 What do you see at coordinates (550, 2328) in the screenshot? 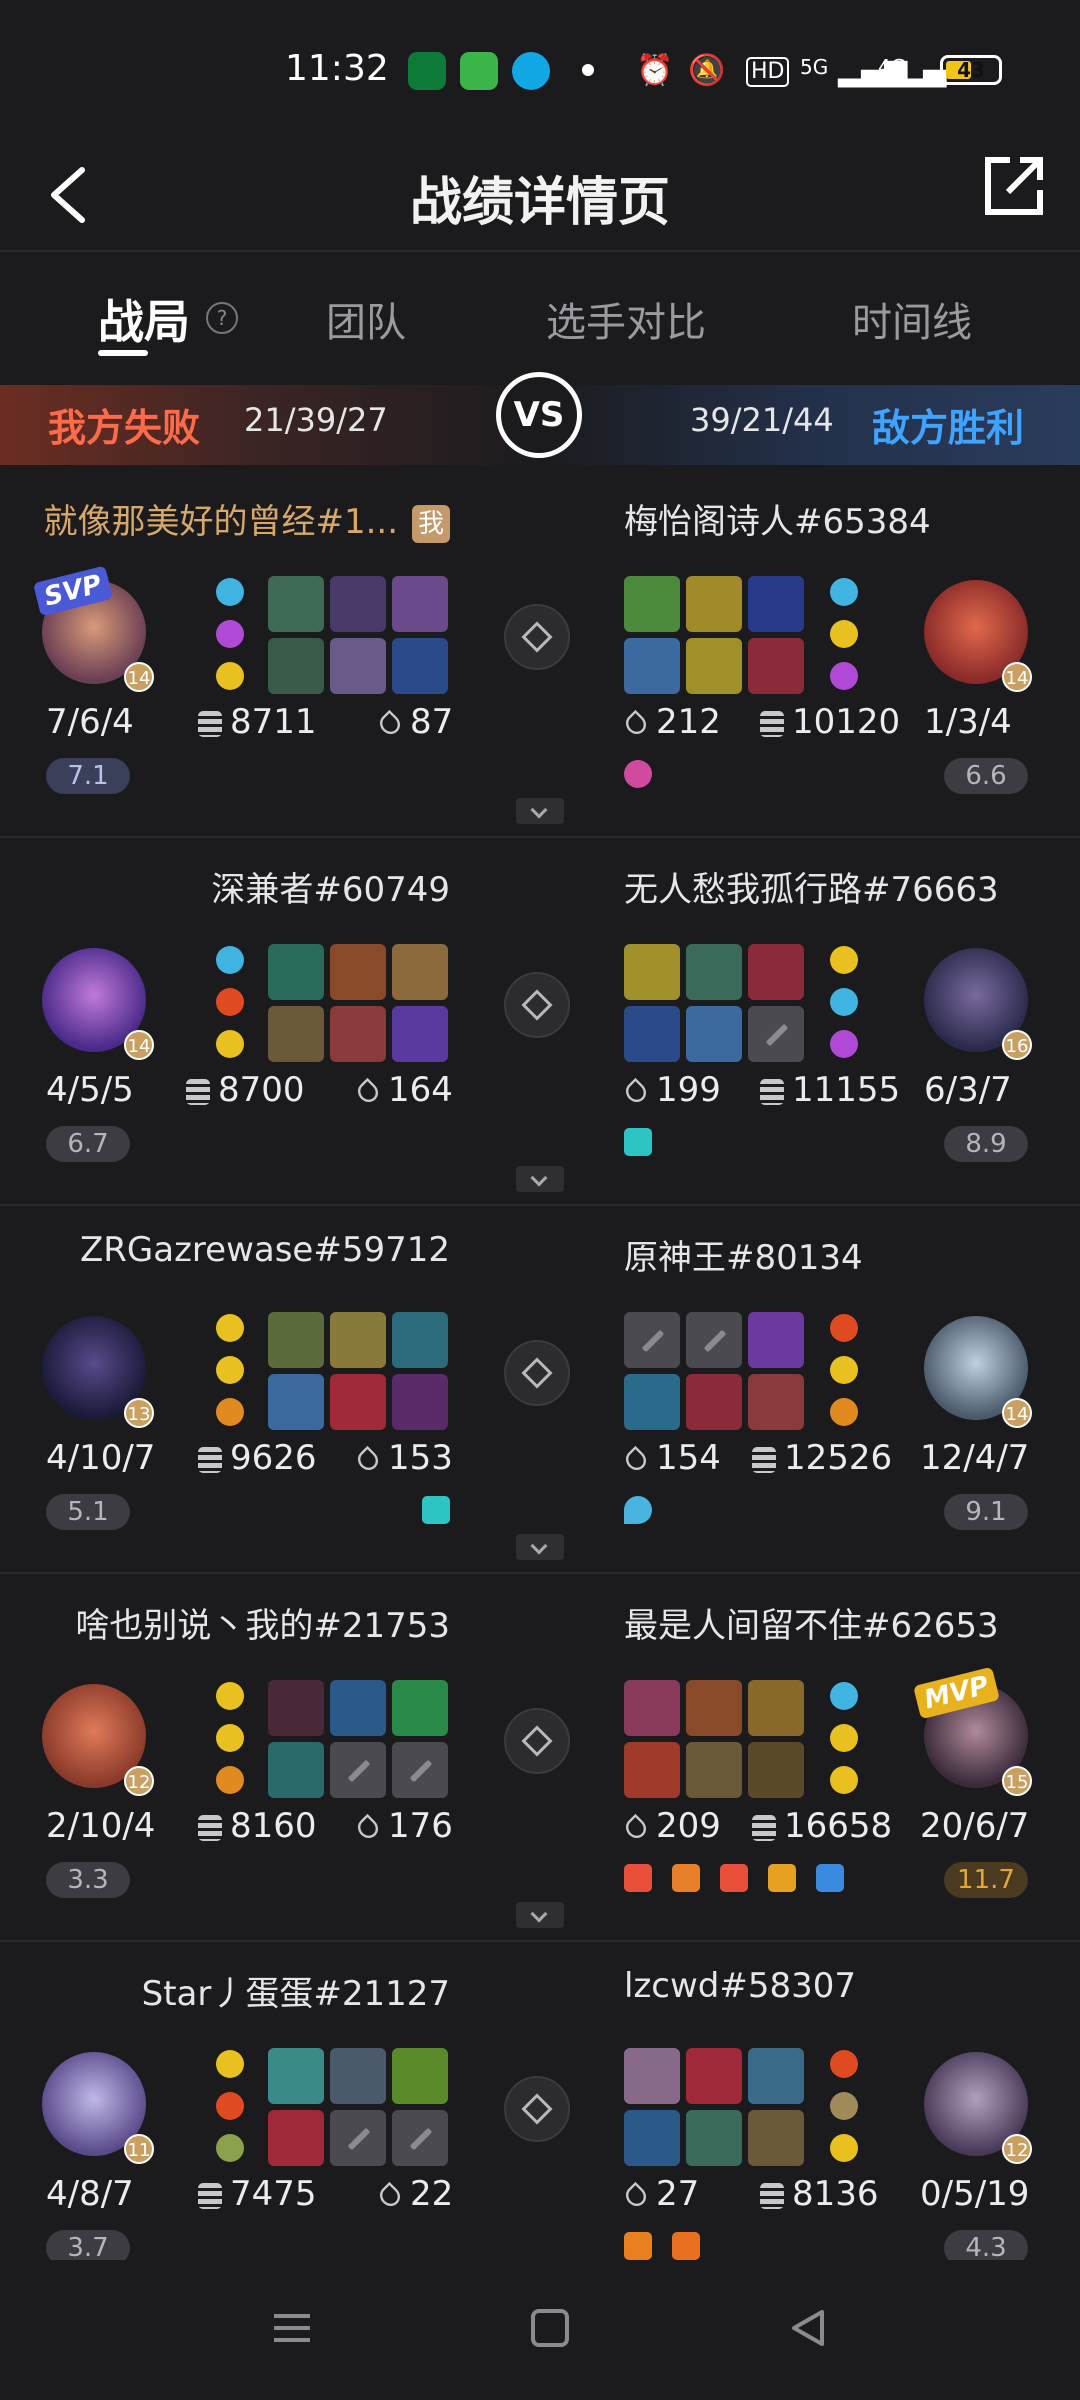
I see `home-icon` at bounding box center [550, 2328].